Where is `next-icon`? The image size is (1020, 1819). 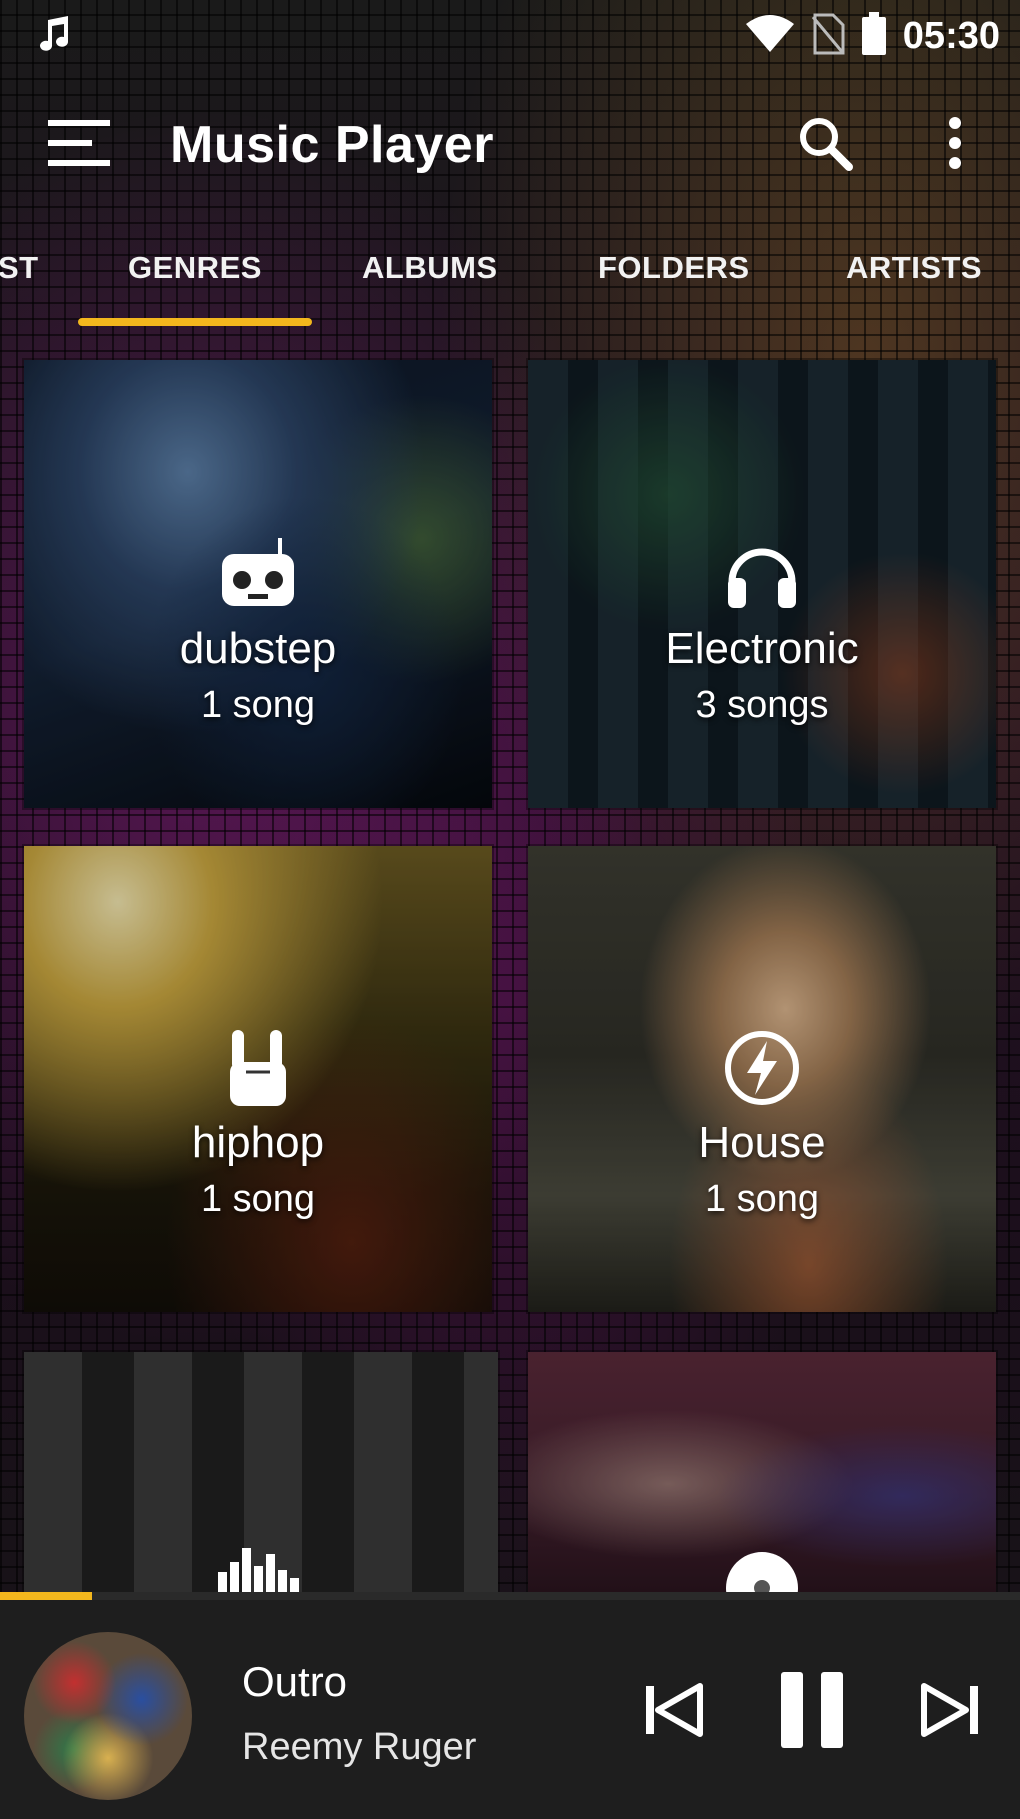
next-icon is located at coordinates (950, 1712).